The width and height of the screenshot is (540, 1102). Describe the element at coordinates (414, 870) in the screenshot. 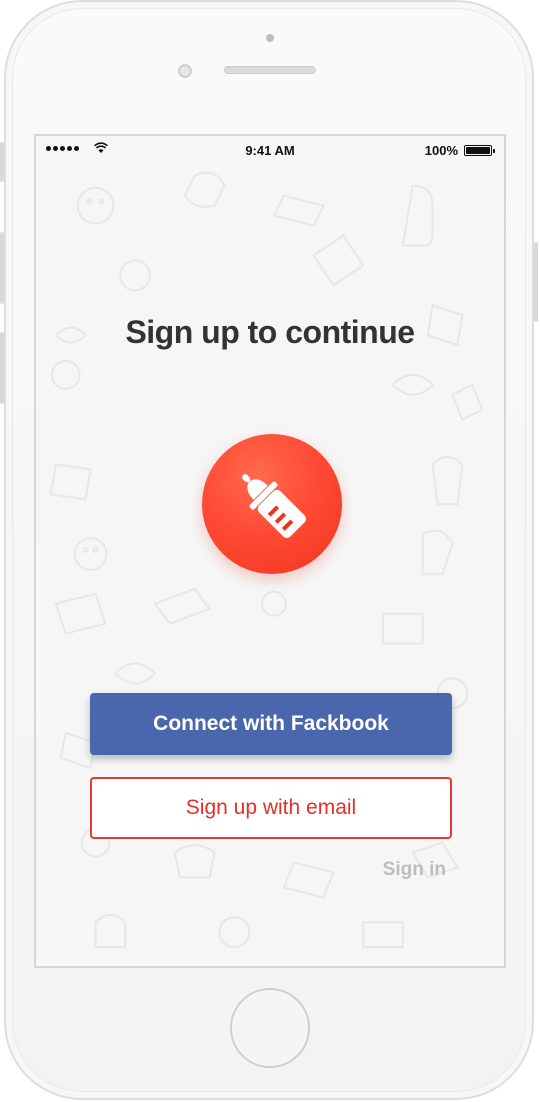

I see `sign-in-link: Sign in` at that location.